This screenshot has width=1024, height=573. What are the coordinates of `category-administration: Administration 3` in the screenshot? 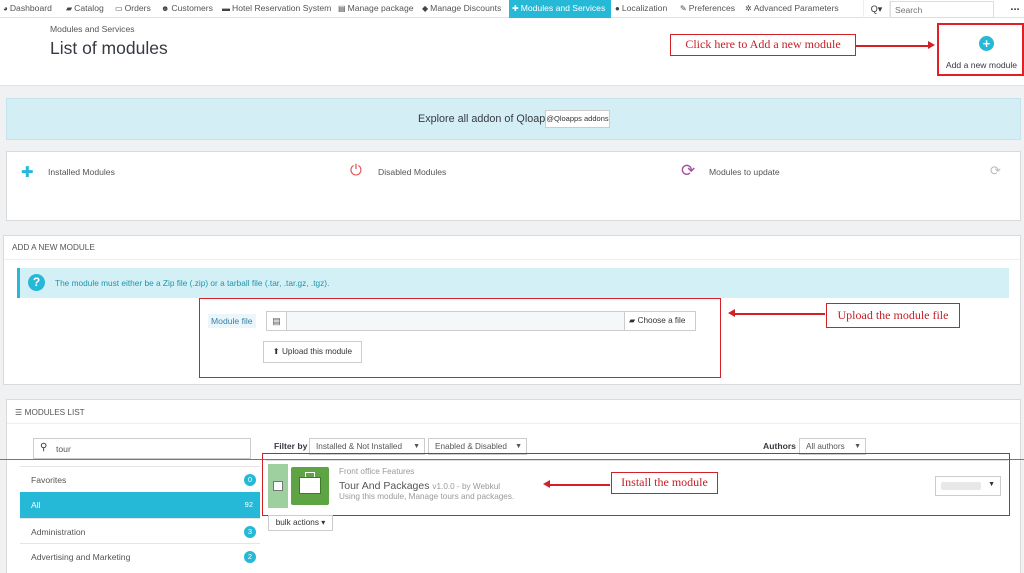 It's located at (140, 531).